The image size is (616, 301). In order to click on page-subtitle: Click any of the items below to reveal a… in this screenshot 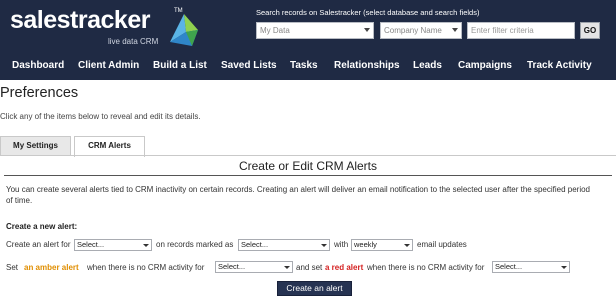, I will do `click(100, 116)`.